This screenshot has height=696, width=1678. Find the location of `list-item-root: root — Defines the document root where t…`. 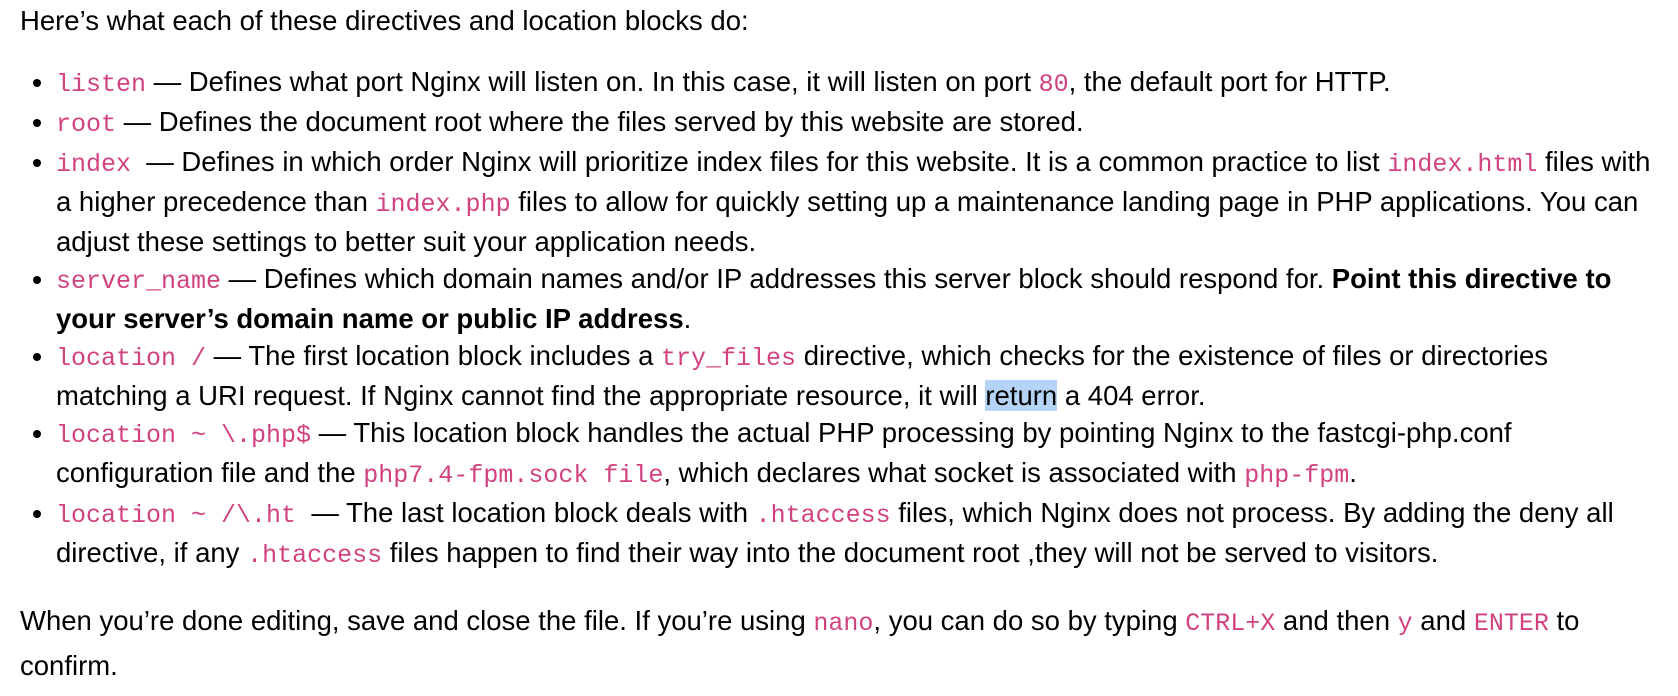

list-item-root: root — Defines the document root where t… is located at coordinates (857, 123).